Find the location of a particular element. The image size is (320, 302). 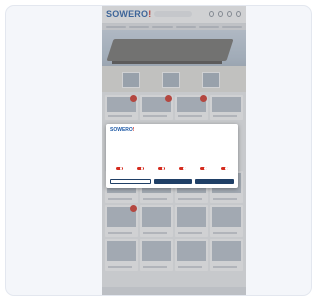

cookie-categories is located at coordinates (172, 164).